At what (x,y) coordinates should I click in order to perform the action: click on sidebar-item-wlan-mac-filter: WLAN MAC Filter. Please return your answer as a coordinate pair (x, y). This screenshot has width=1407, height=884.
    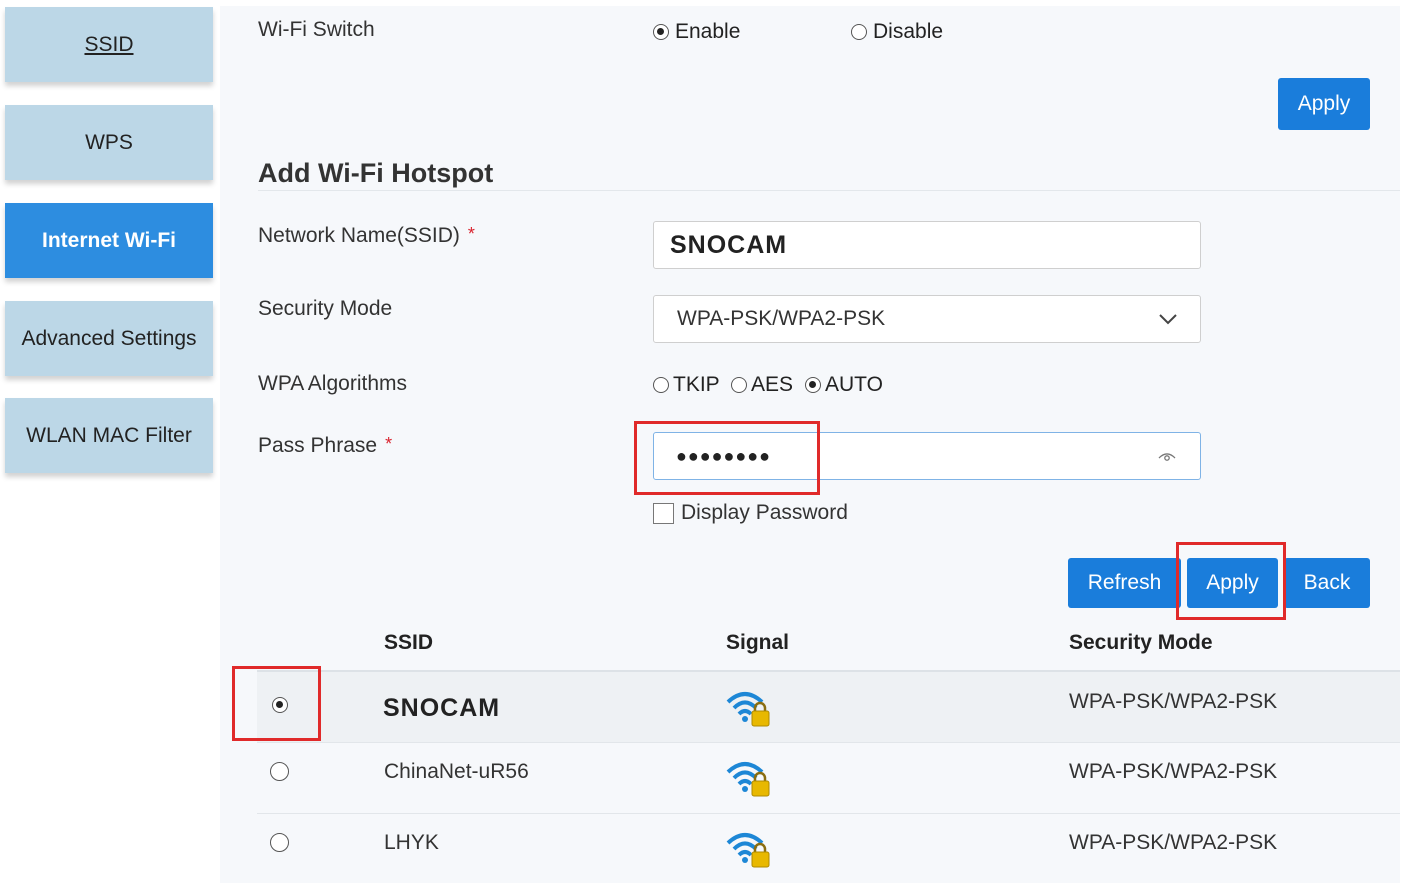
    Looking at the image, I should click on (109, 435).